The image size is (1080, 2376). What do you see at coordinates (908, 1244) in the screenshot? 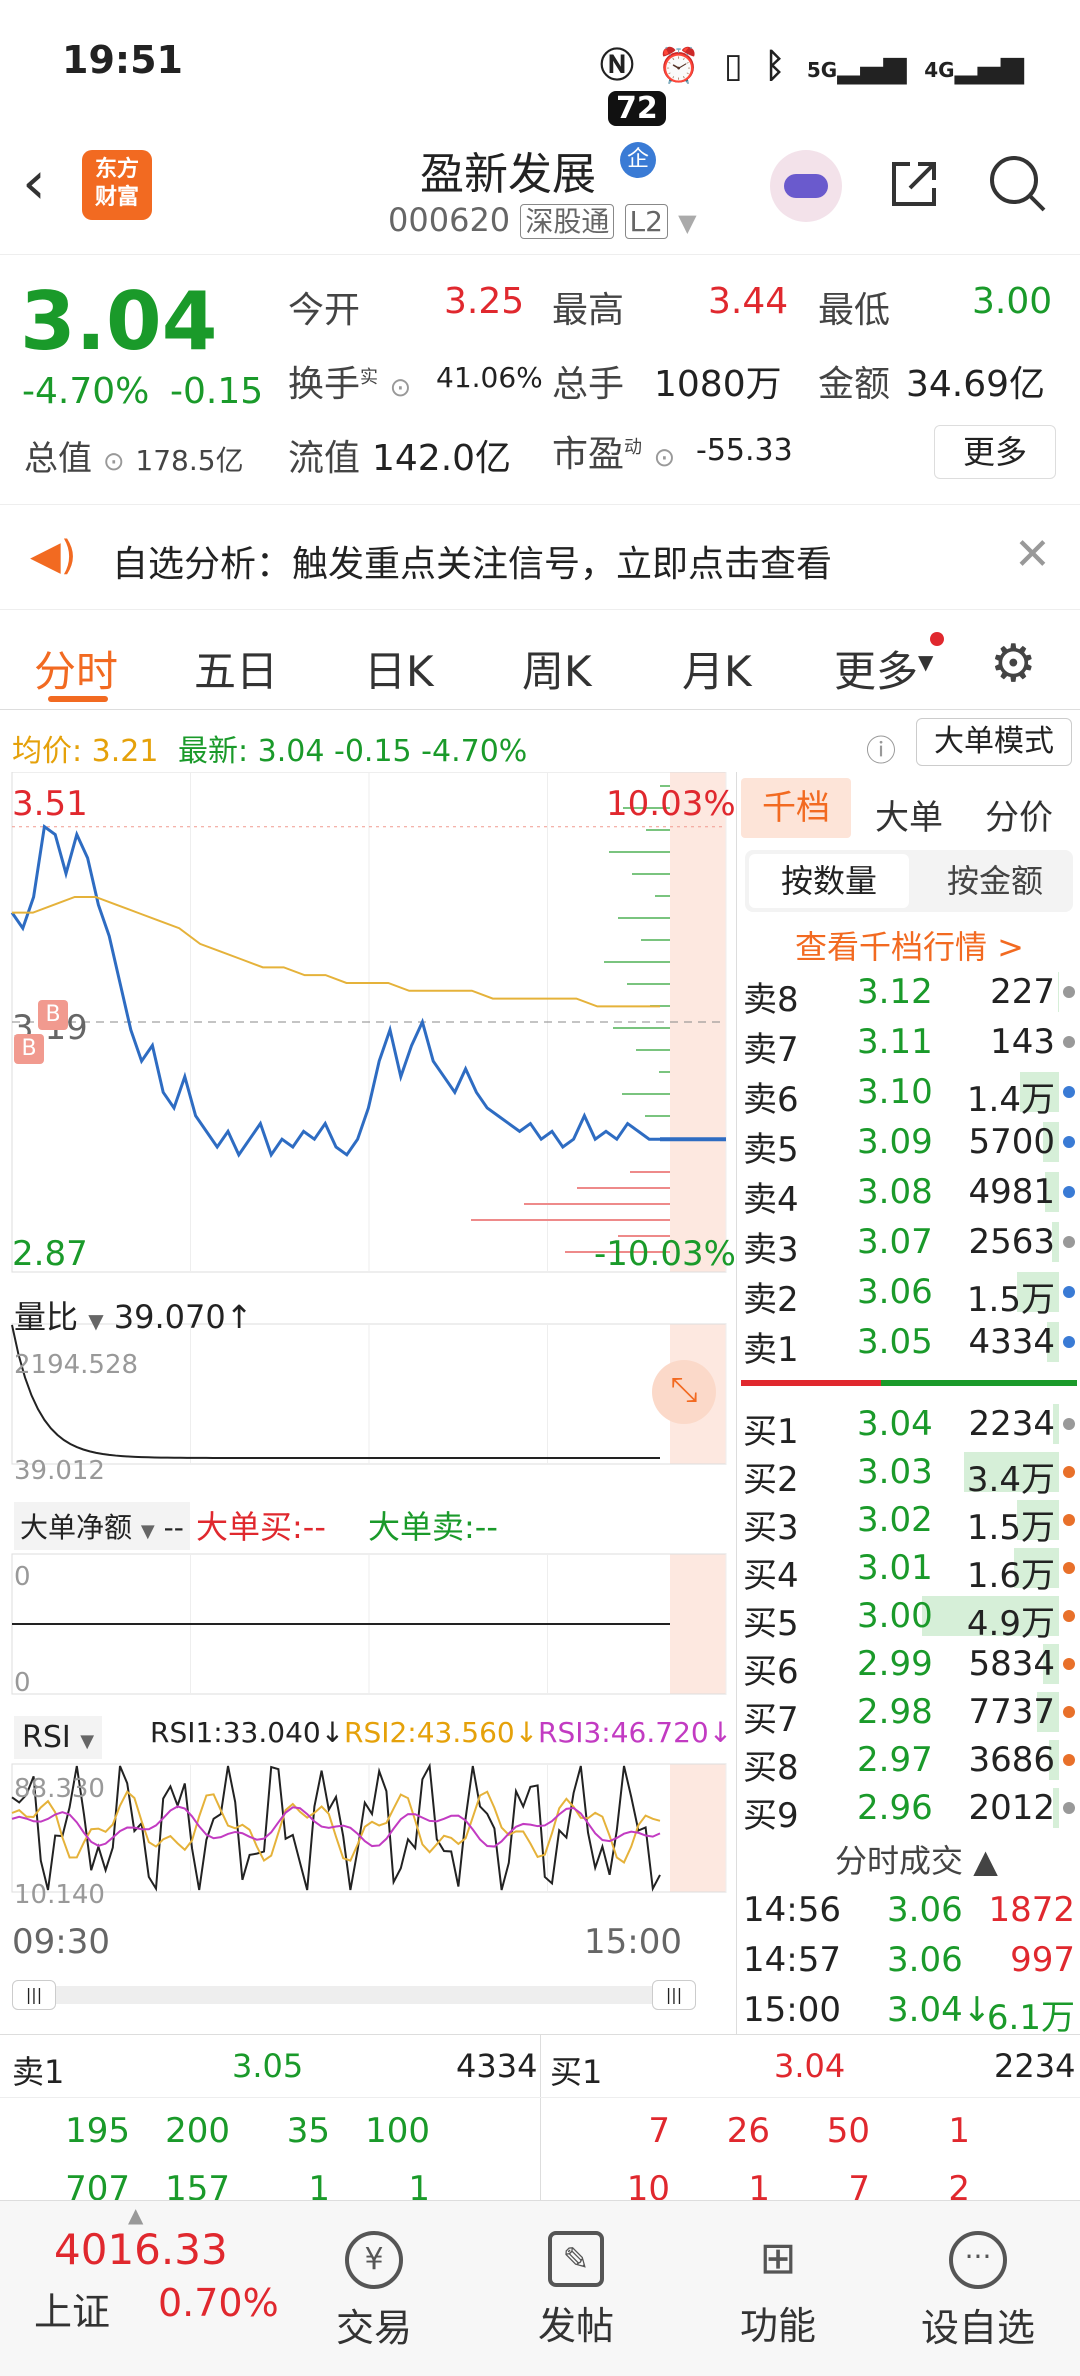
I see `order-level-row: 卖3 3.07 2563` at bounding box center [908, 1244].